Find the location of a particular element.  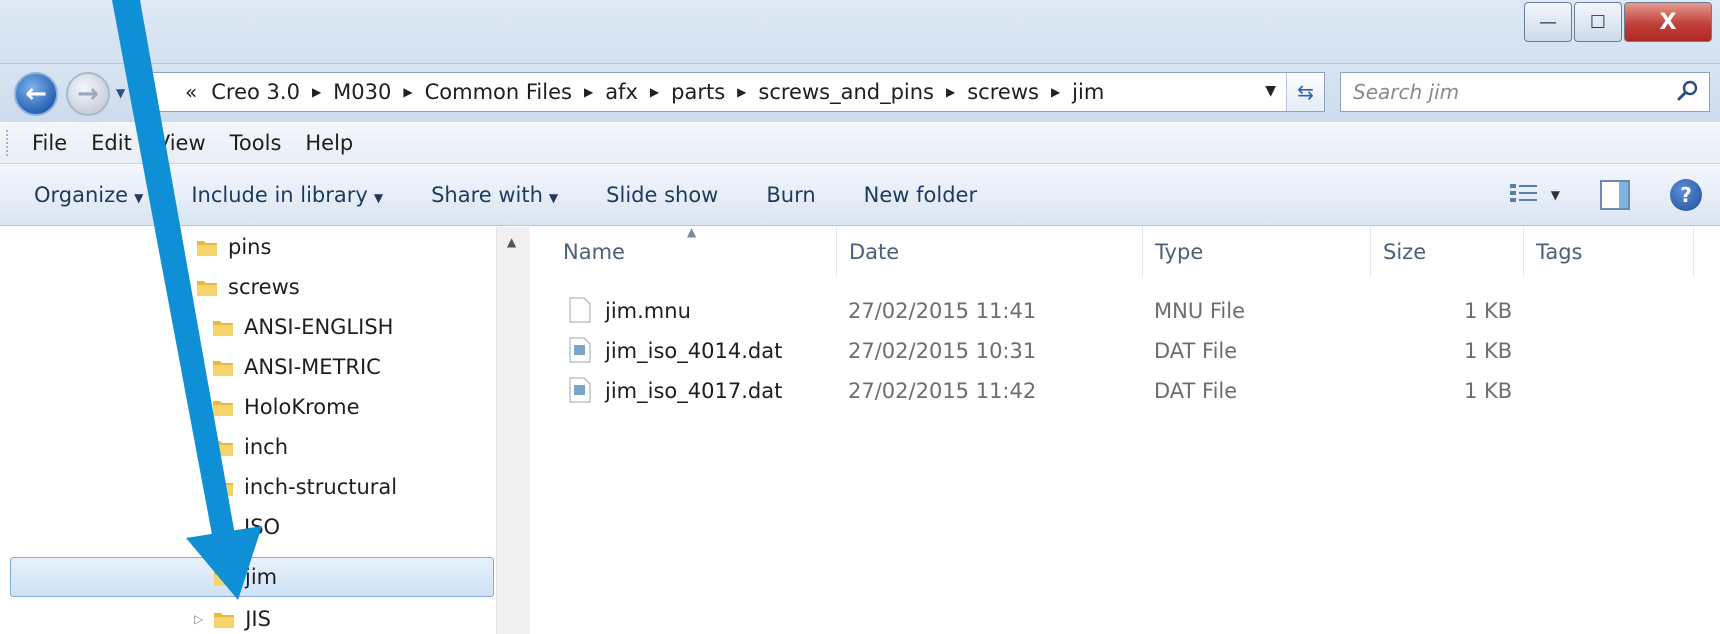

menu-bar: File Edit View Tools Help is located at coordinates (860, 143).